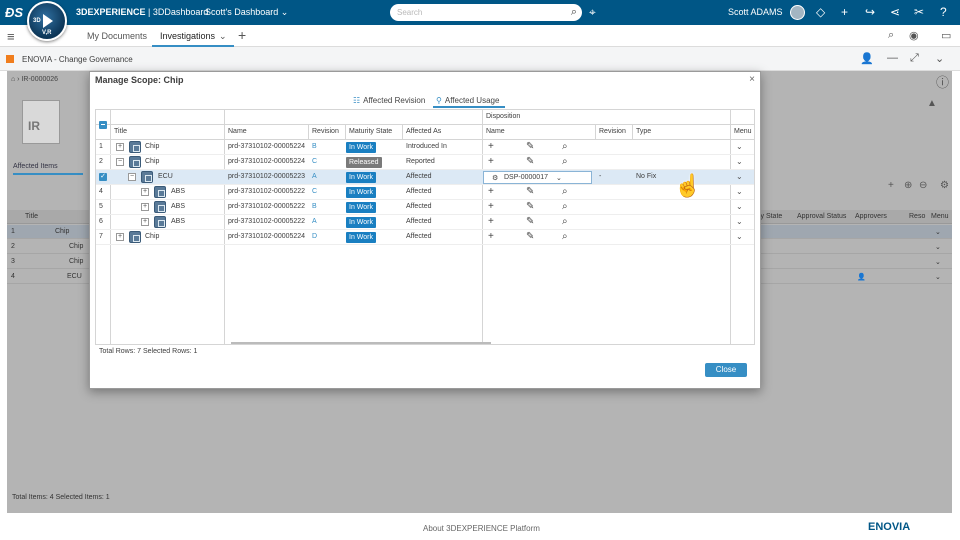 This screenshot has width=960, height=540. Describe the element at coordinates (752, 79) in the screenshot. I see `close-icon: ×` at that location.